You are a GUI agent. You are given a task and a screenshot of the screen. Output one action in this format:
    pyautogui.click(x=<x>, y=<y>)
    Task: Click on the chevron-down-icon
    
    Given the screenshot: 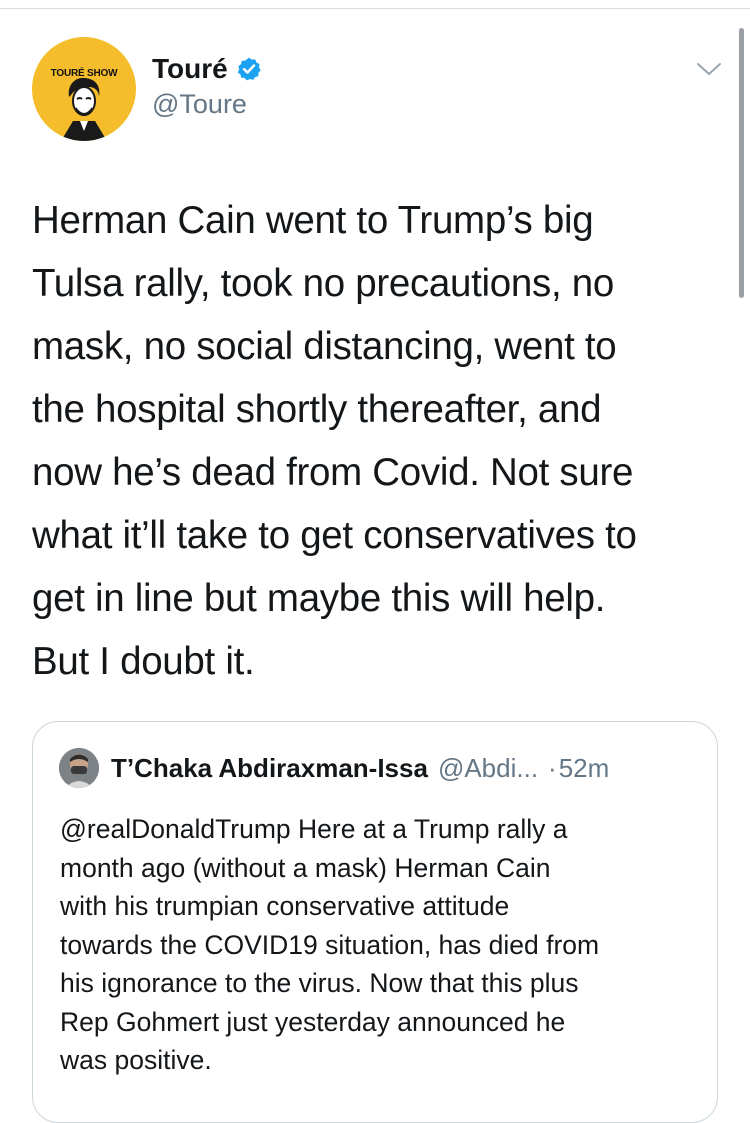 What is the action you would take?
    pyautogui.click(x=709, y=69)
    